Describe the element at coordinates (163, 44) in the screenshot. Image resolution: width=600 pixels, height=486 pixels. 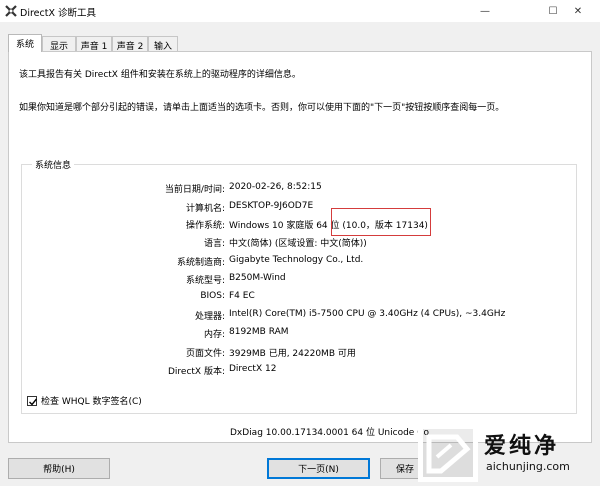
I see `tab-input: 输入` at that location.